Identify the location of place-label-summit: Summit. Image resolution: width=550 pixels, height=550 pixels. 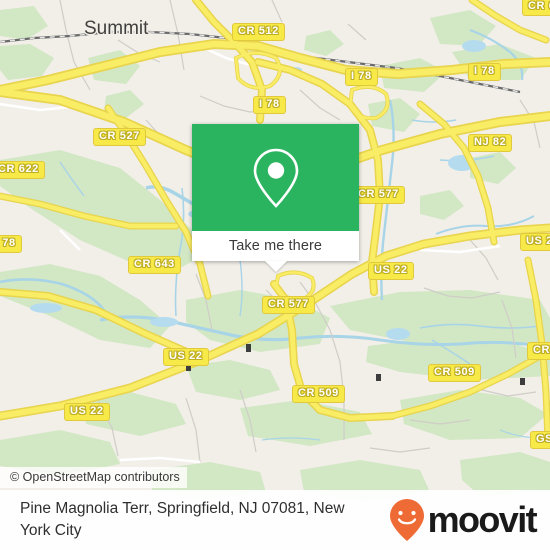
(116, 28).